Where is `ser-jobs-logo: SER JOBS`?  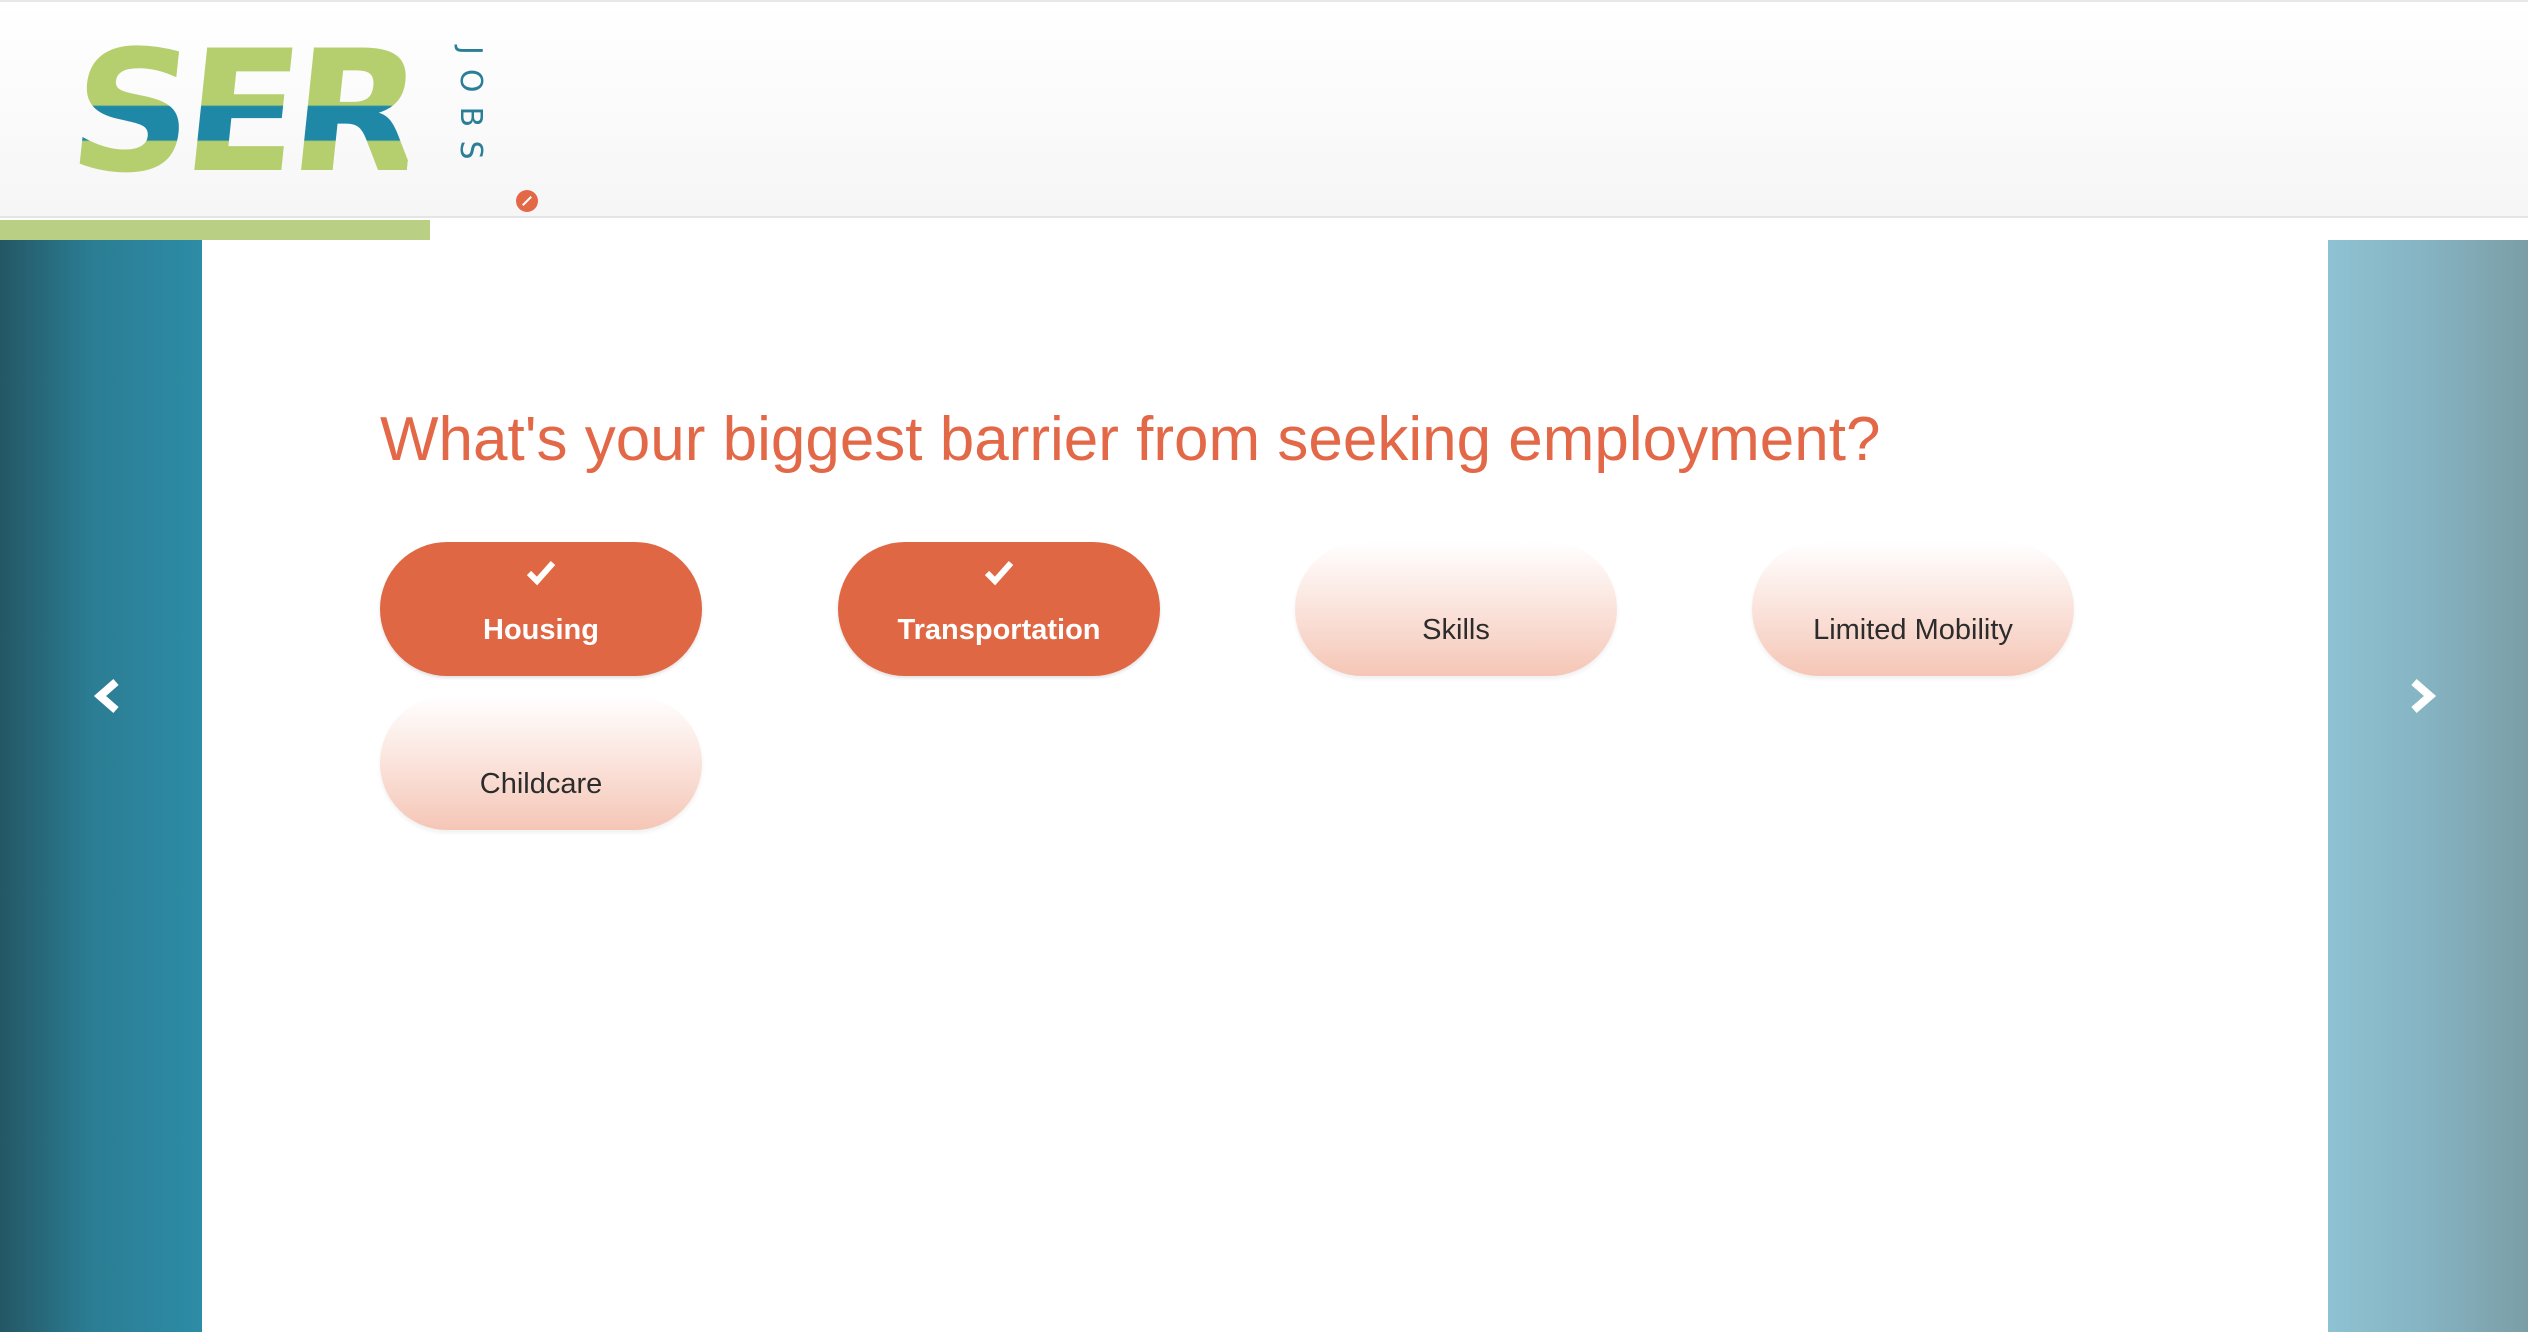 ser-jobs-logo: SER JOBS is located at coordinates (300, 113).